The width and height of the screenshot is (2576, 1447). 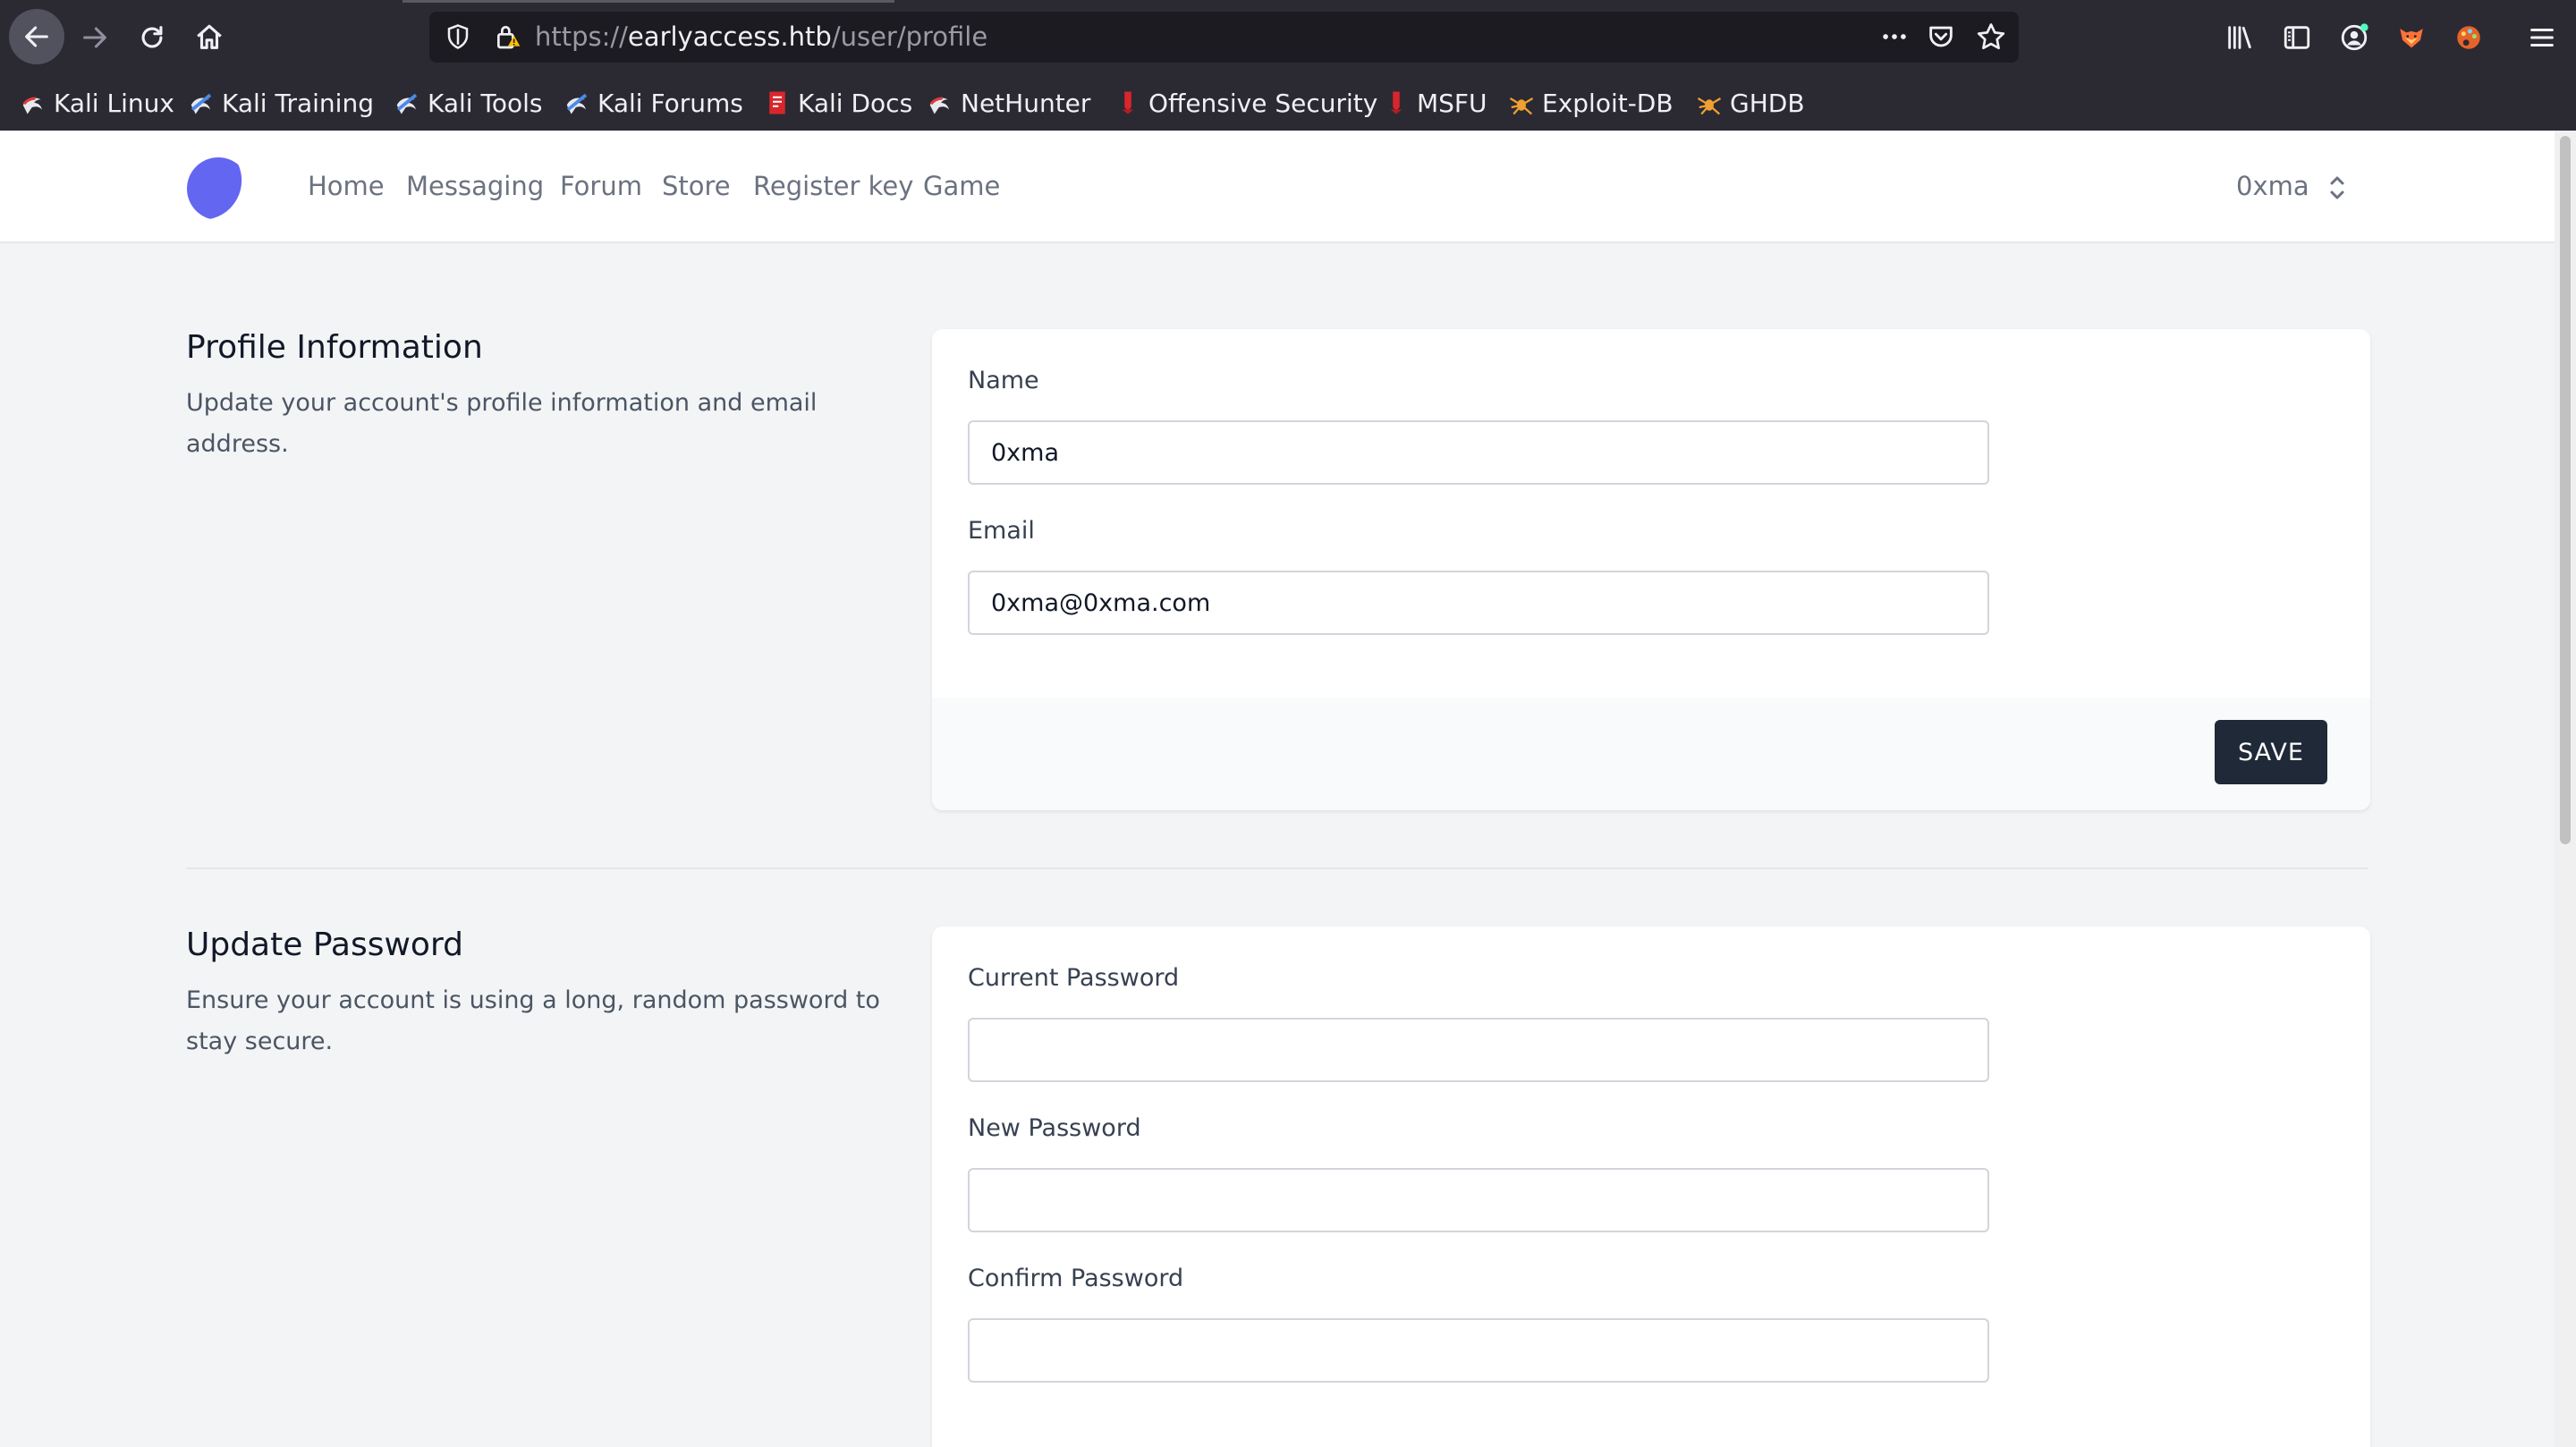 What do you see at coordinates (1396, 102) in the screenshot?
I see `msfu-icon` at bounding box center [1396, 102].